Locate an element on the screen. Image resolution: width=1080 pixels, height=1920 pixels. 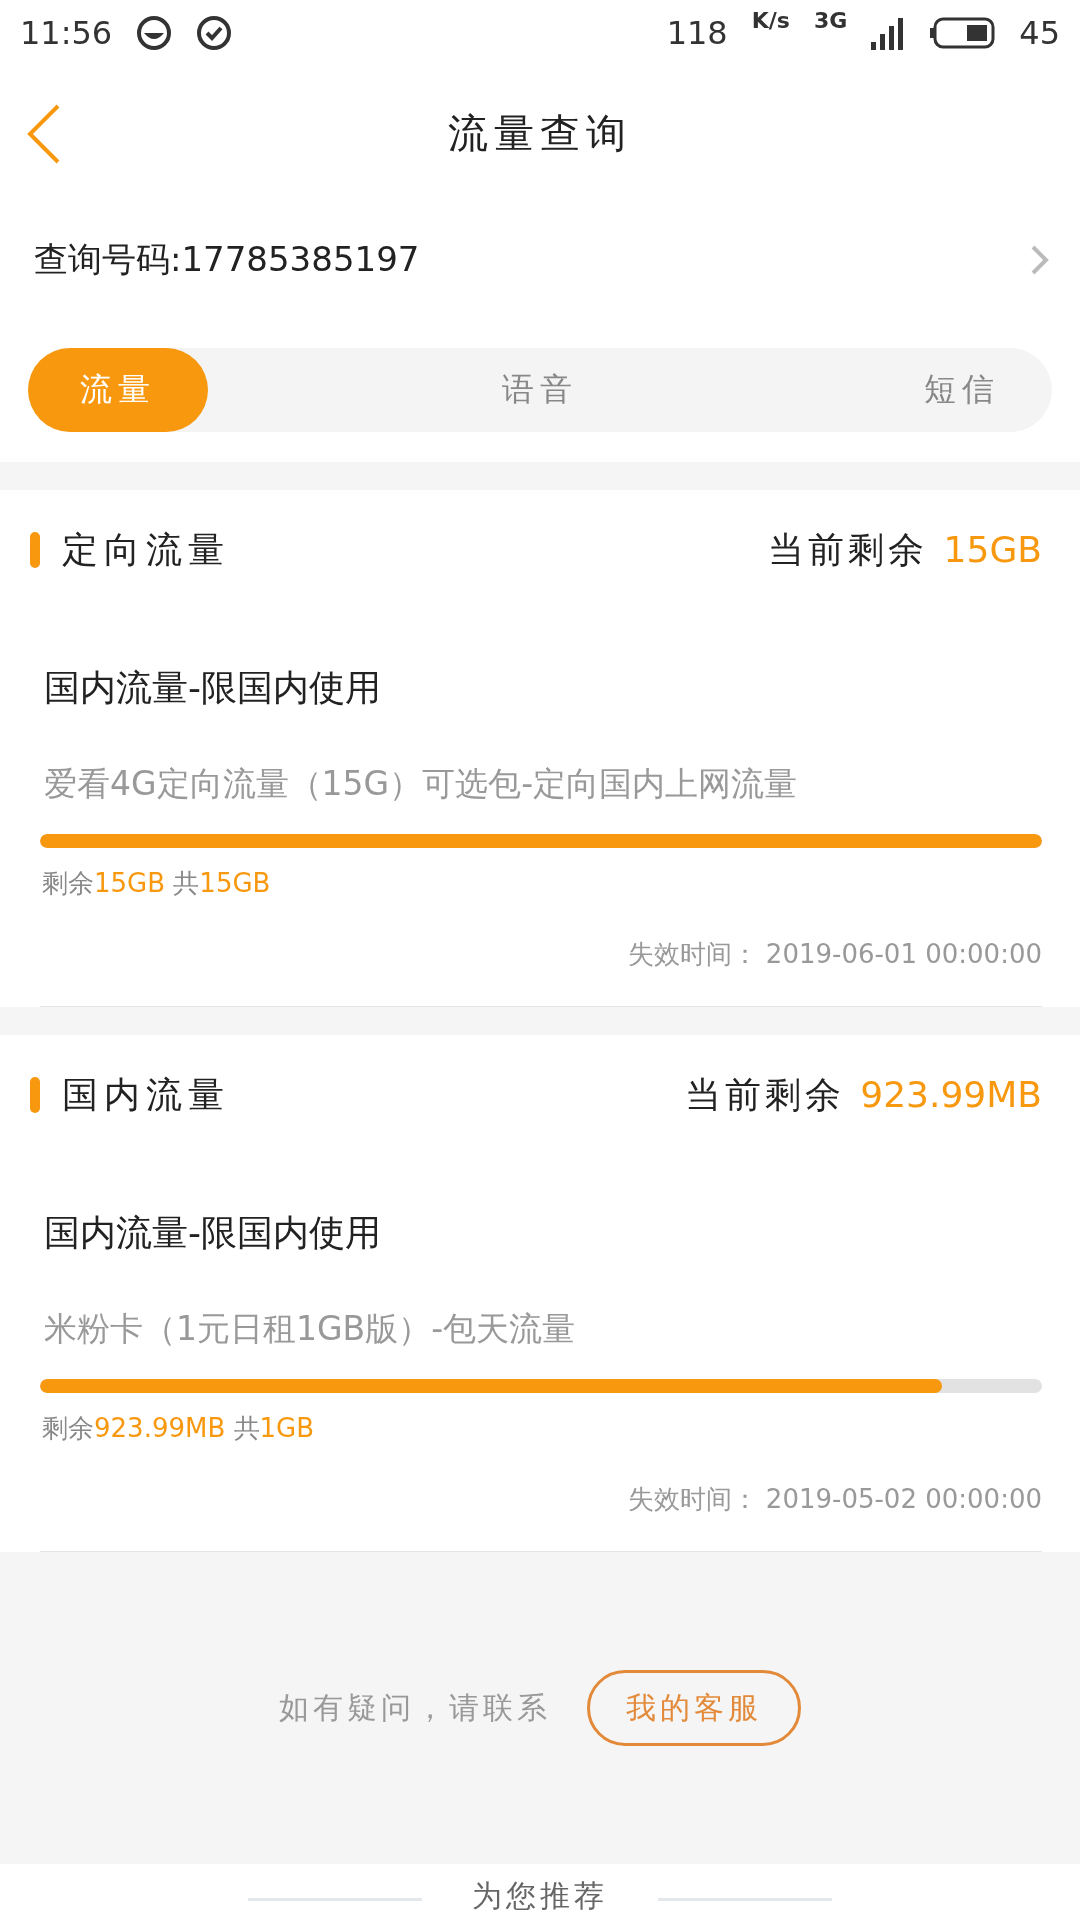
expiry-time: 失效时间： 2019-06-01 00:00:00 is located at coordinates (834, 954).